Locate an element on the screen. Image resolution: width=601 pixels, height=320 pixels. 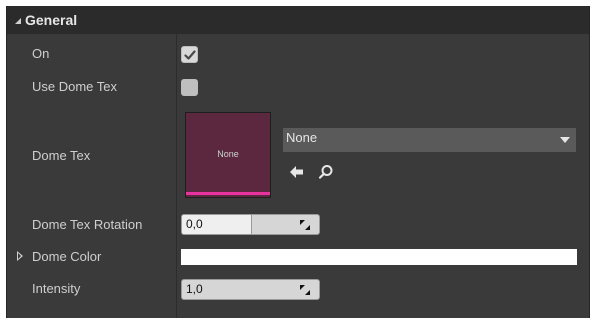
collapse-triangle-icon is located at coordinates (18, 21).